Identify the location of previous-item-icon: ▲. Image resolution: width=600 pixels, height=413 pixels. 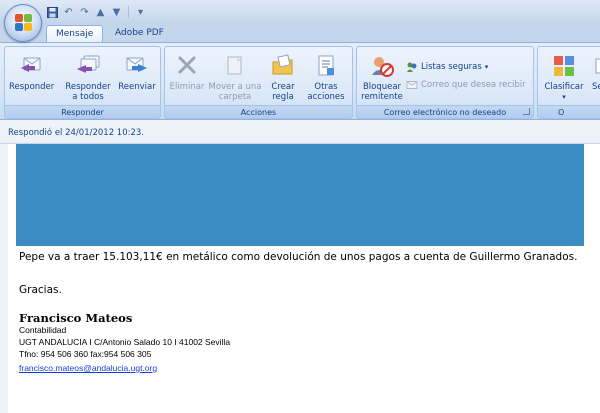
(100, 12).